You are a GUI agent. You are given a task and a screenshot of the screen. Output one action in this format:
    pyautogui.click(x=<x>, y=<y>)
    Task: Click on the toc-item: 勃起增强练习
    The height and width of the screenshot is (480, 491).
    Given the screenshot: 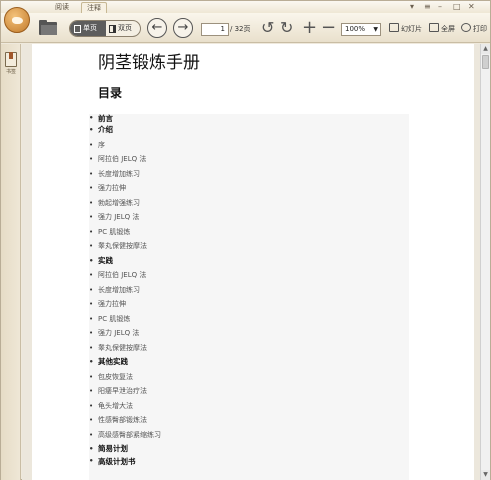 What is the action you would take?
    pyautogui.click(x=249, y=203)
    